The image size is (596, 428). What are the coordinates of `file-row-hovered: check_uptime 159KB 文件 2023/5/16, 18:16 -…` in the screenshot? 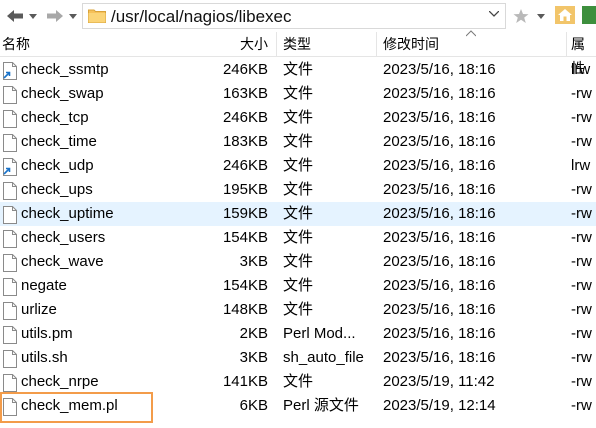 It's located at (298, 214).